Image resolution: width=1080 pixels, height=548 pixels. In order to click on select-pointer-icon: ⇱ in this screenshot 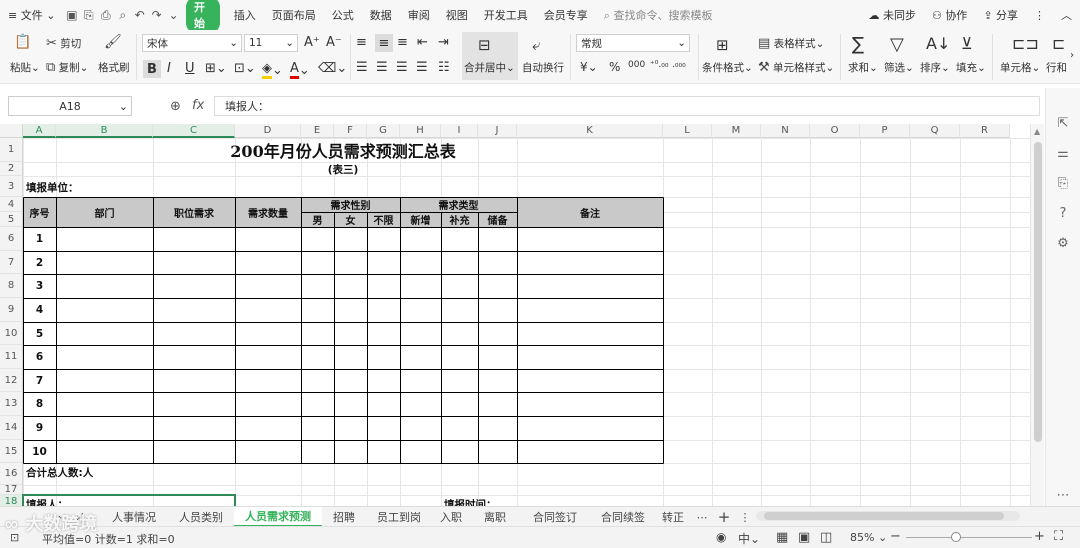, I will do `click(1063, 124)`.